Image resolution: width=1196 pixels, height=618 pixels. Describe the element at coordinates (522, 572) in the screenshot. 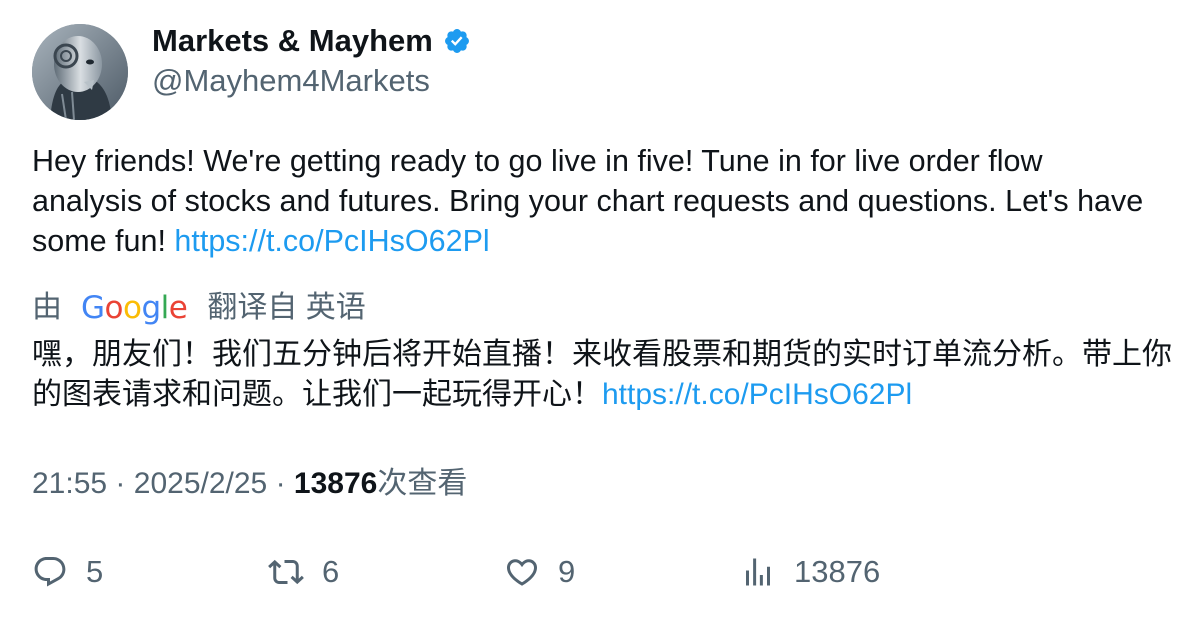

I see `heart-icon` at that location.